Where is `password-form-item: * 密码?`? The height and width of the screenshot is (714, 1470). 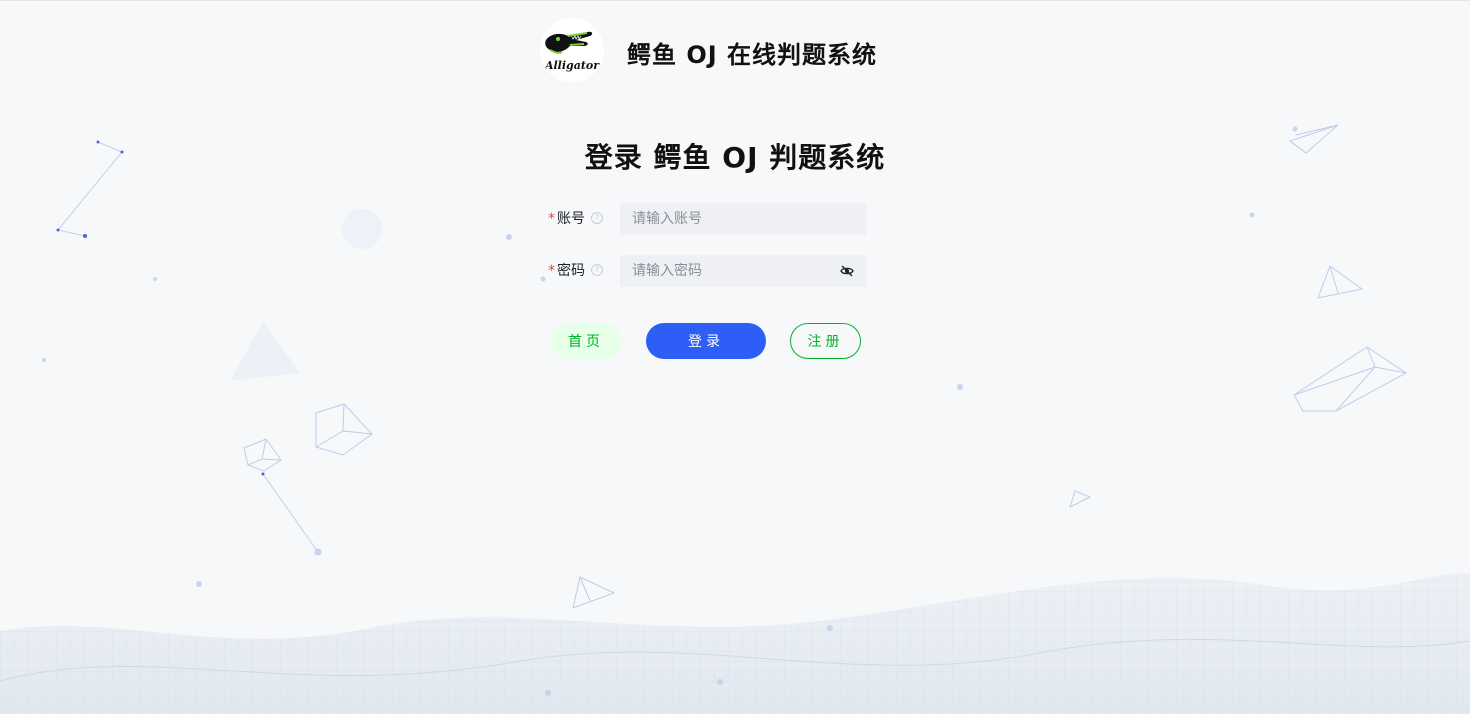 password-form-item: * 密码? is located at coordinates (705, 271).